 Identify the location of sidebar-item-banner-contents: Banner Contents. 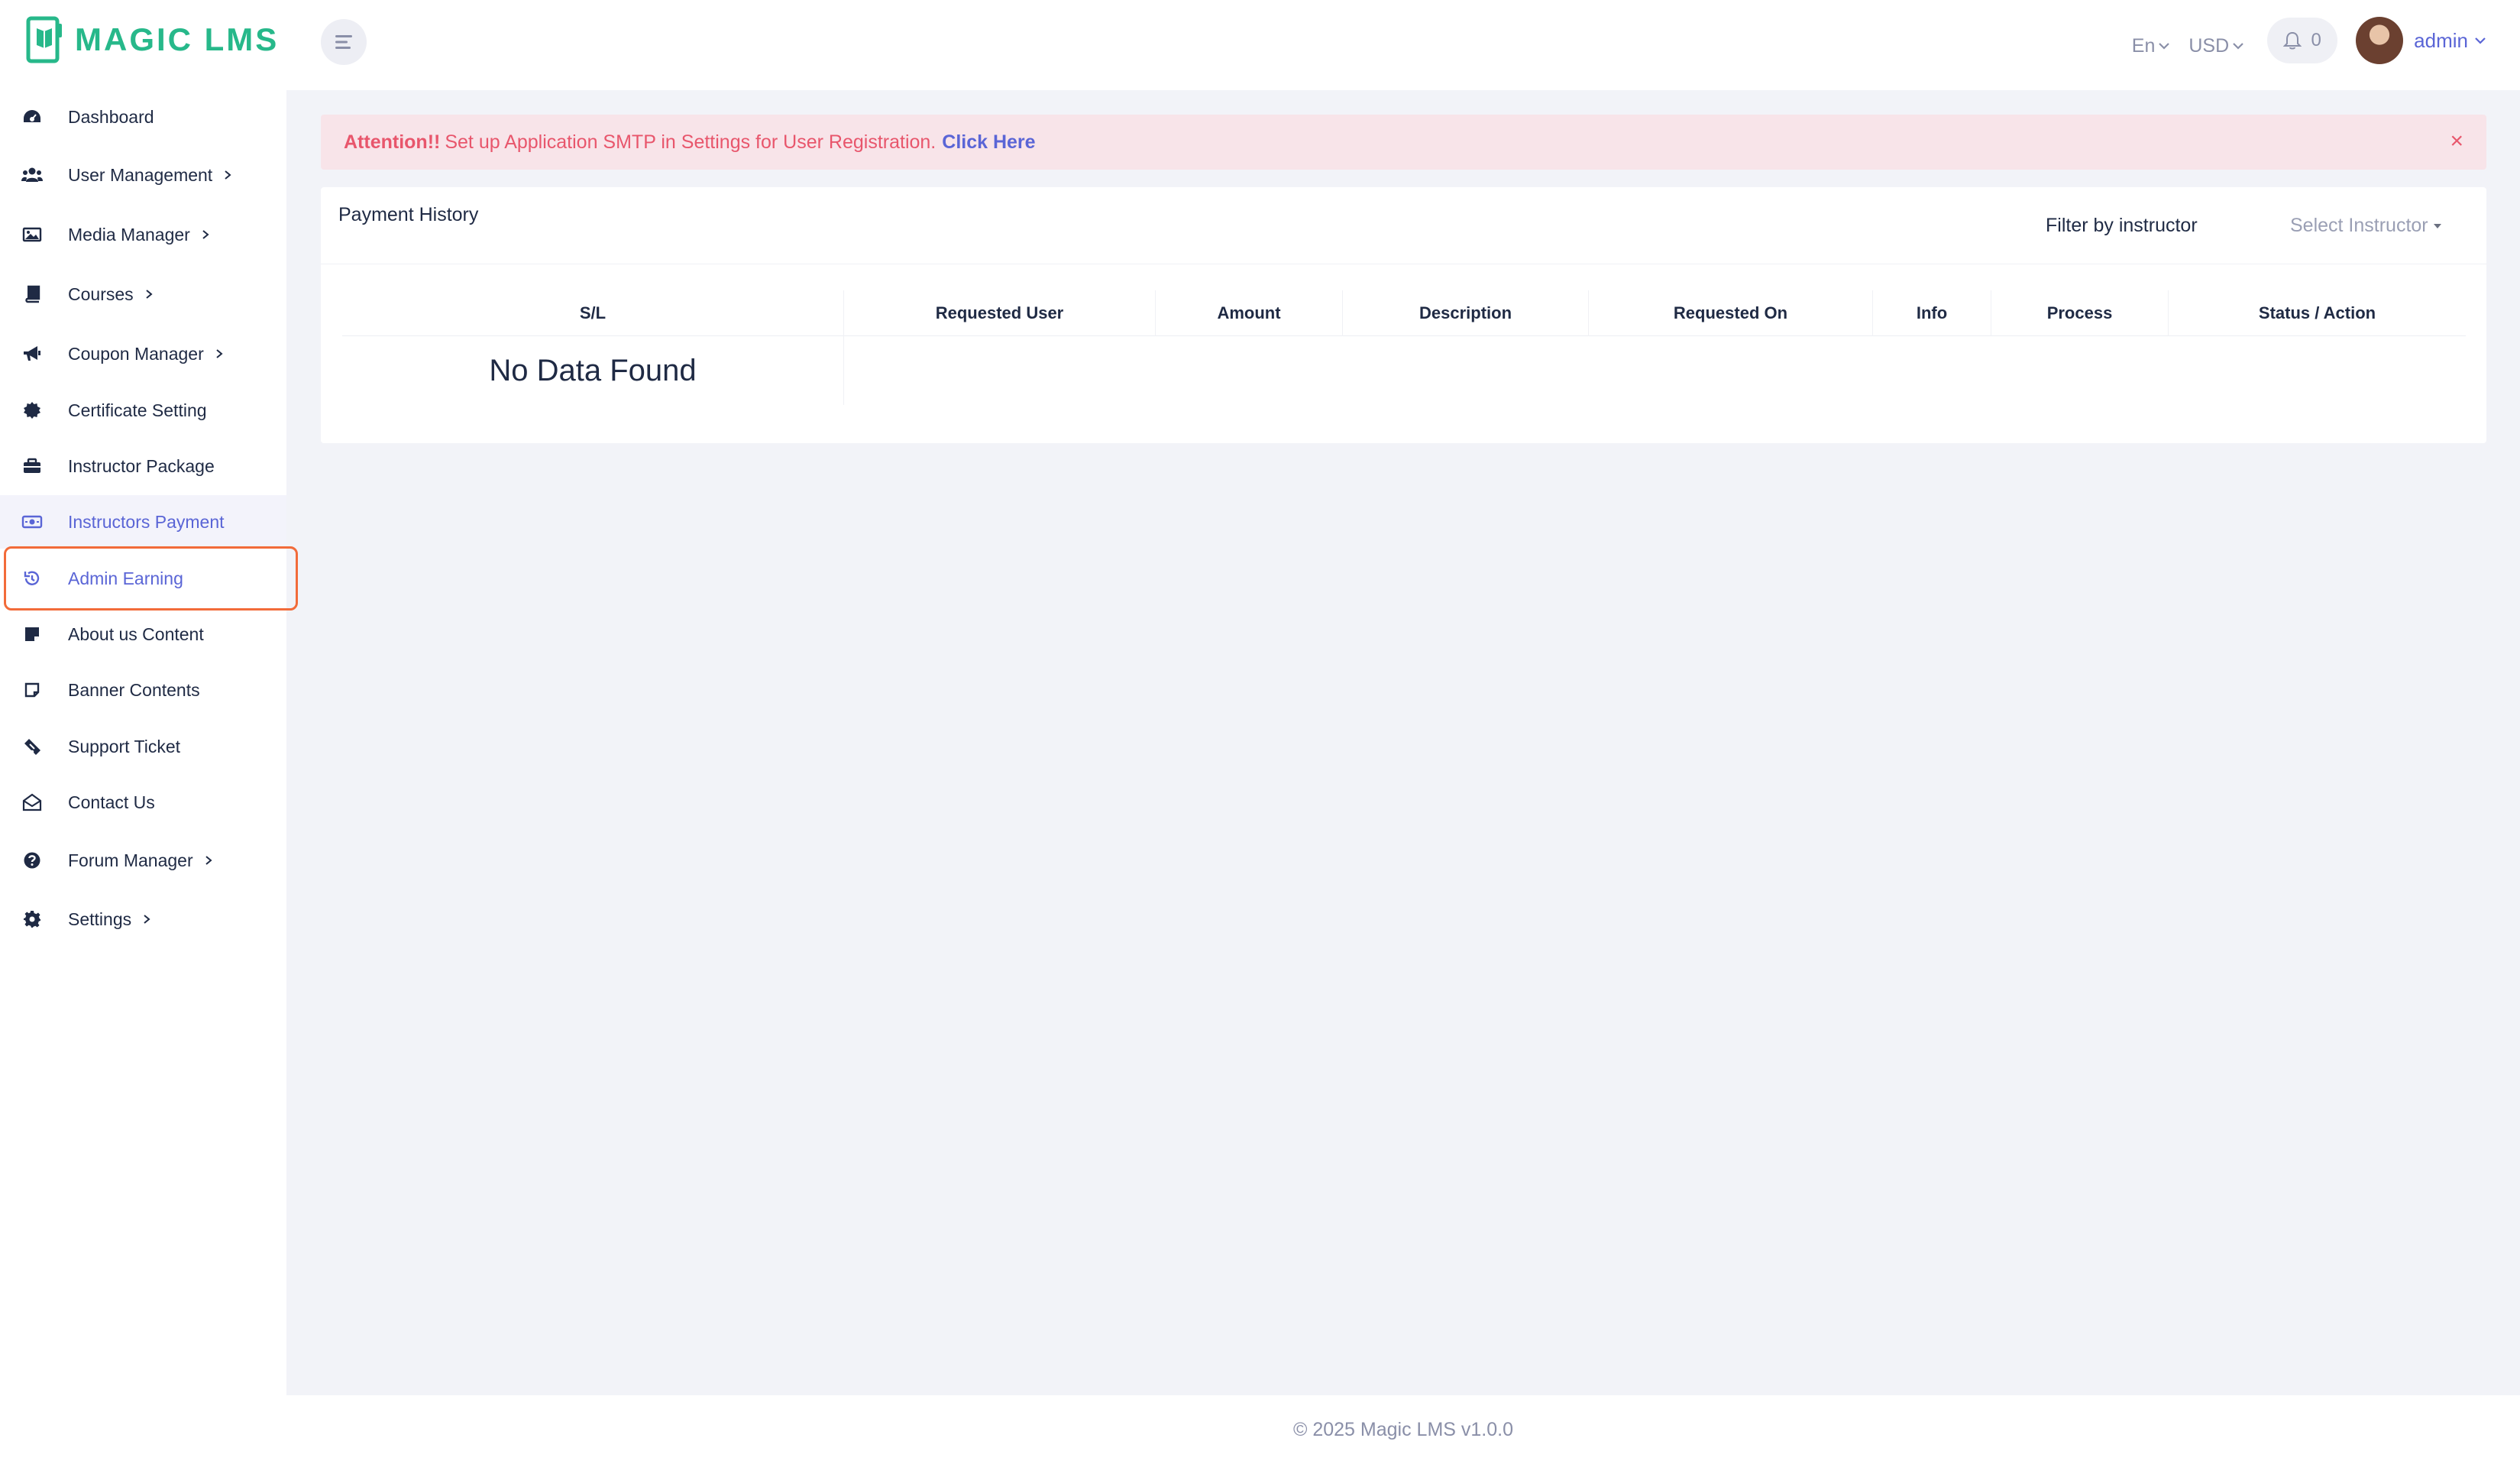
(143, 690).